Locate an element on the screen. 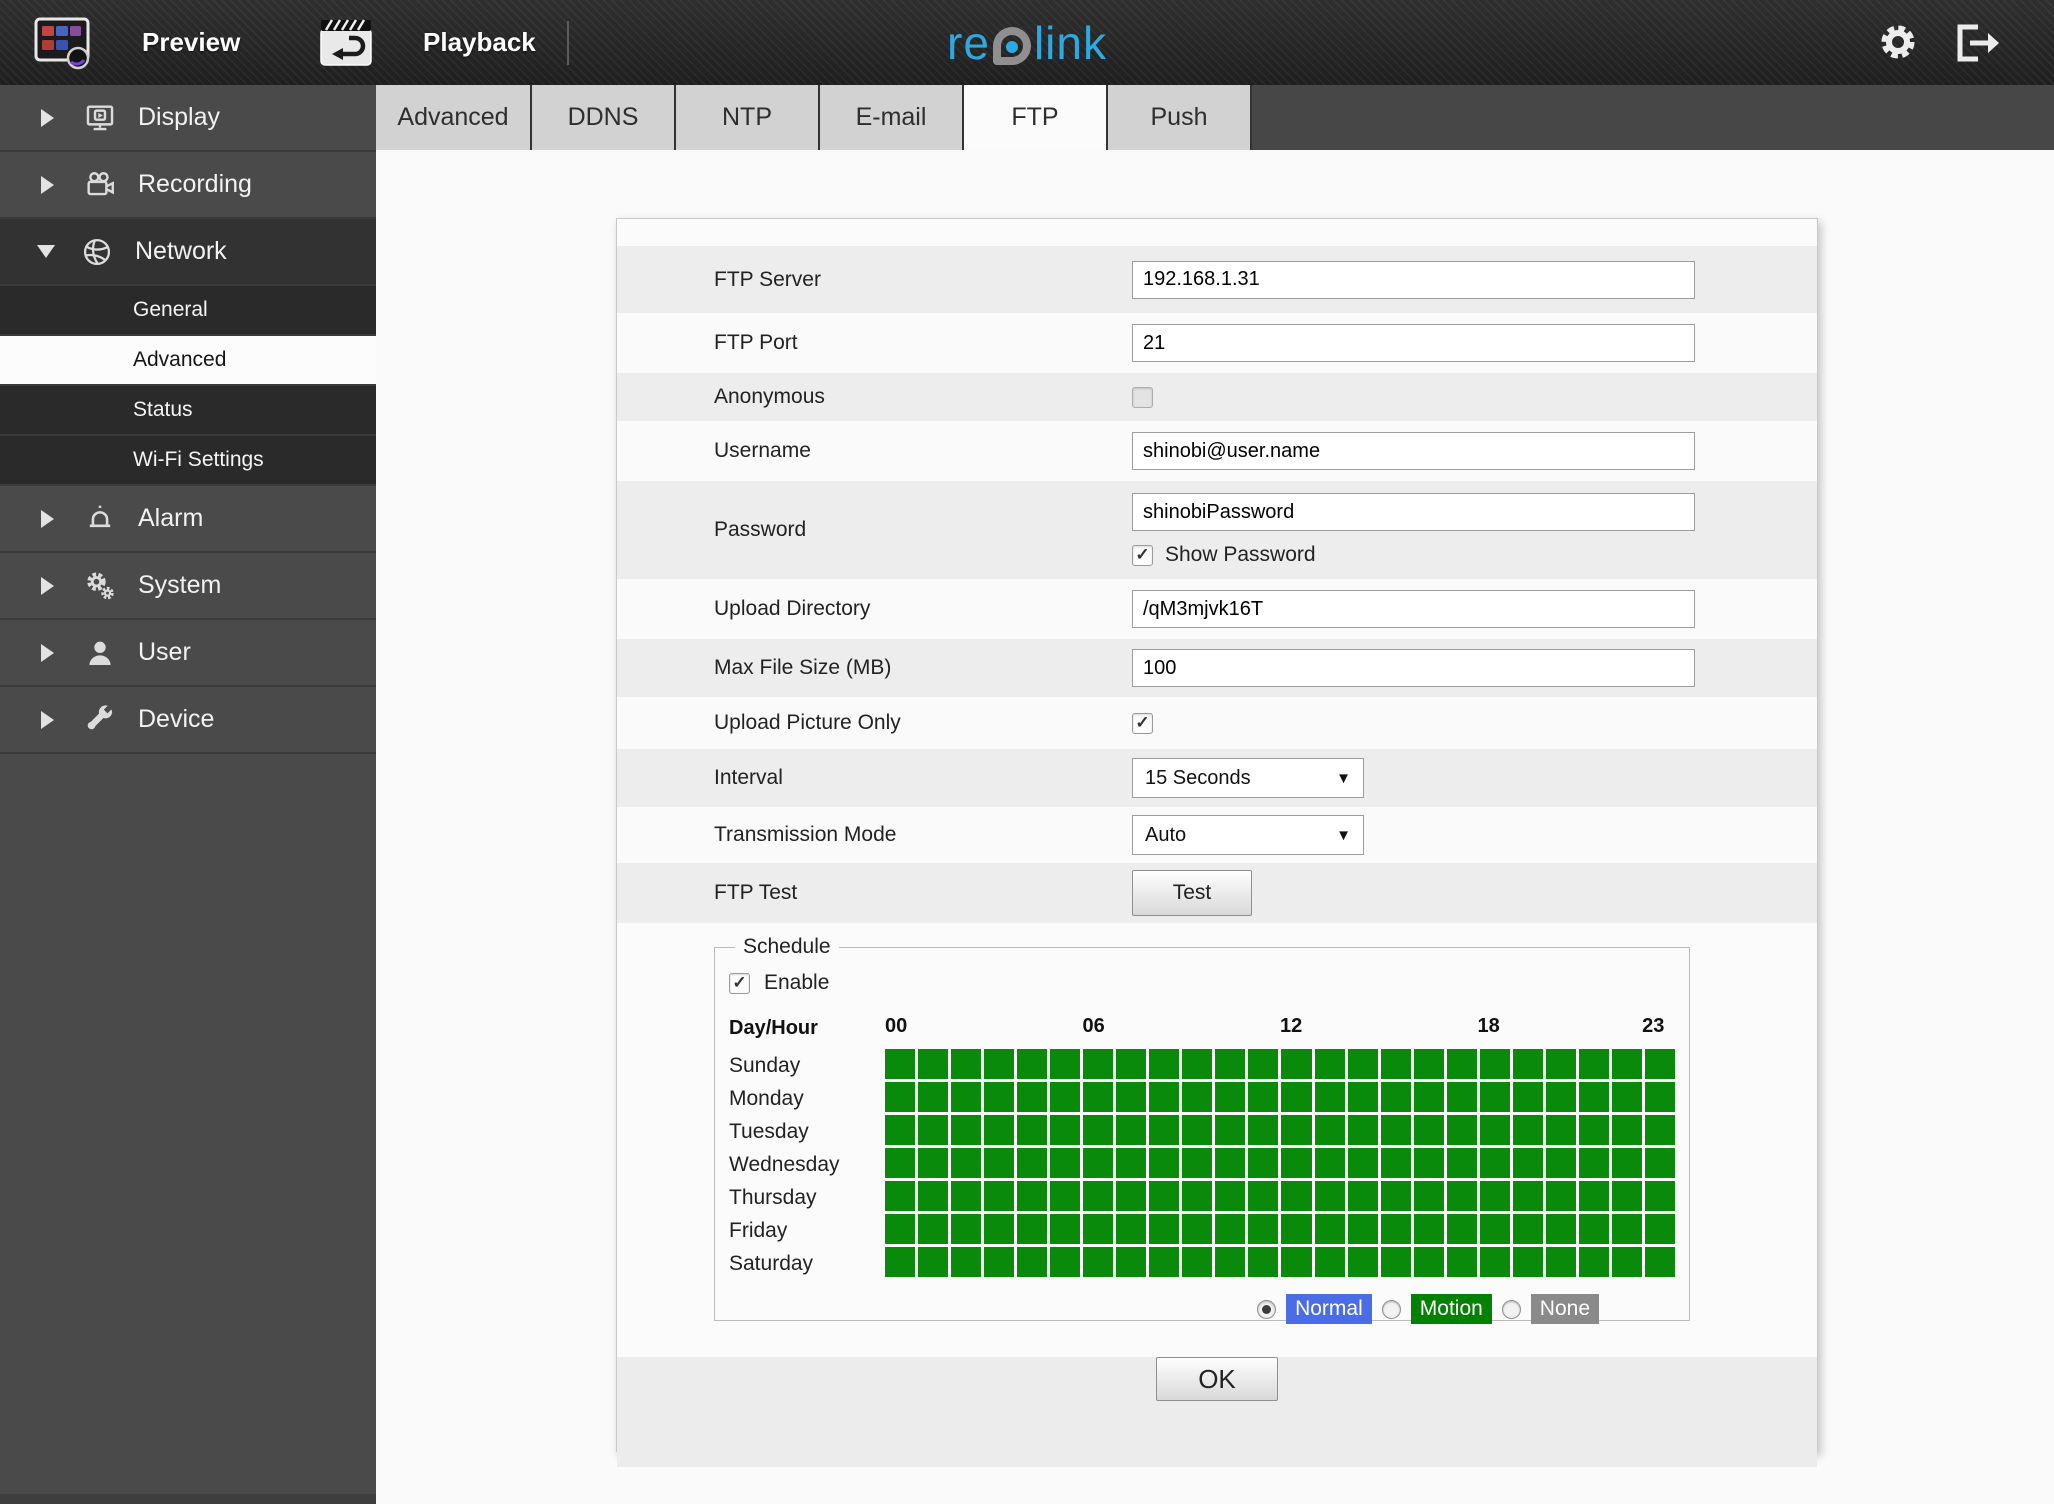 The width and height of the screenshot is (2054, 1504). mode-radio-motion is located at coordinates (1391, 1309).